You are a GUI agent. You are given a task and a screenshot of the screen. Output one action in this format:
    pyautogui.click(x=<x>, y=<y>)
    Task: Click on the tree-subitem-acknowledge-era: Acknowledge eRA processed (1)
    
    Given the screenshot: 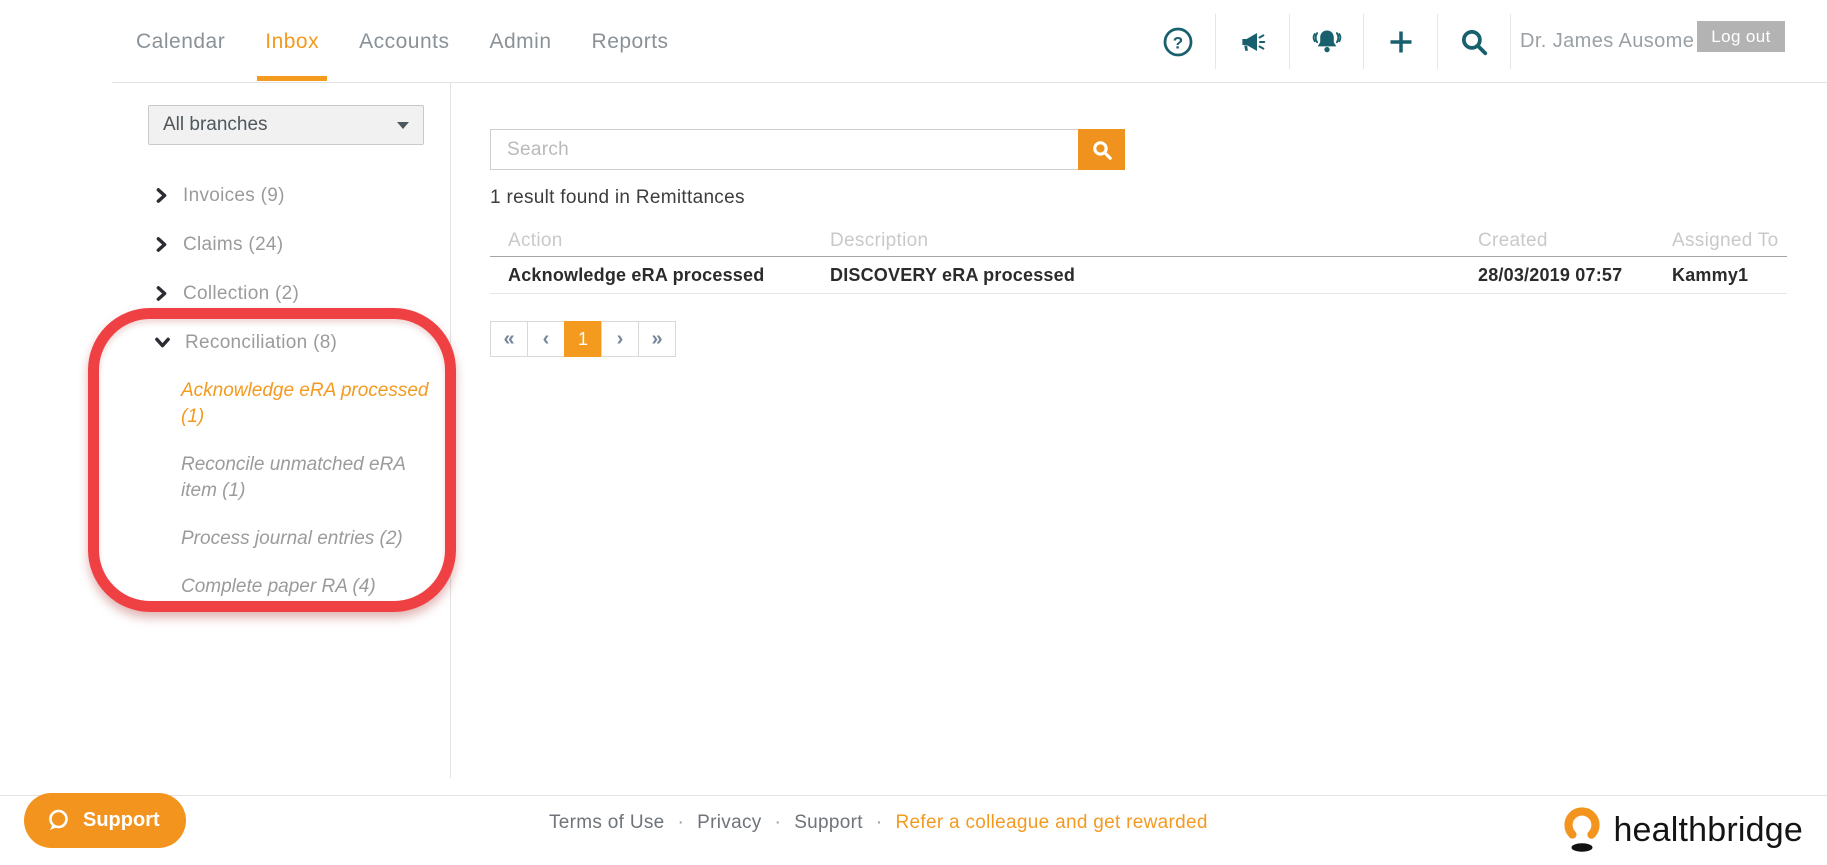 What is the action you would take?
    pyautogui.click(x=310, y=404)
    